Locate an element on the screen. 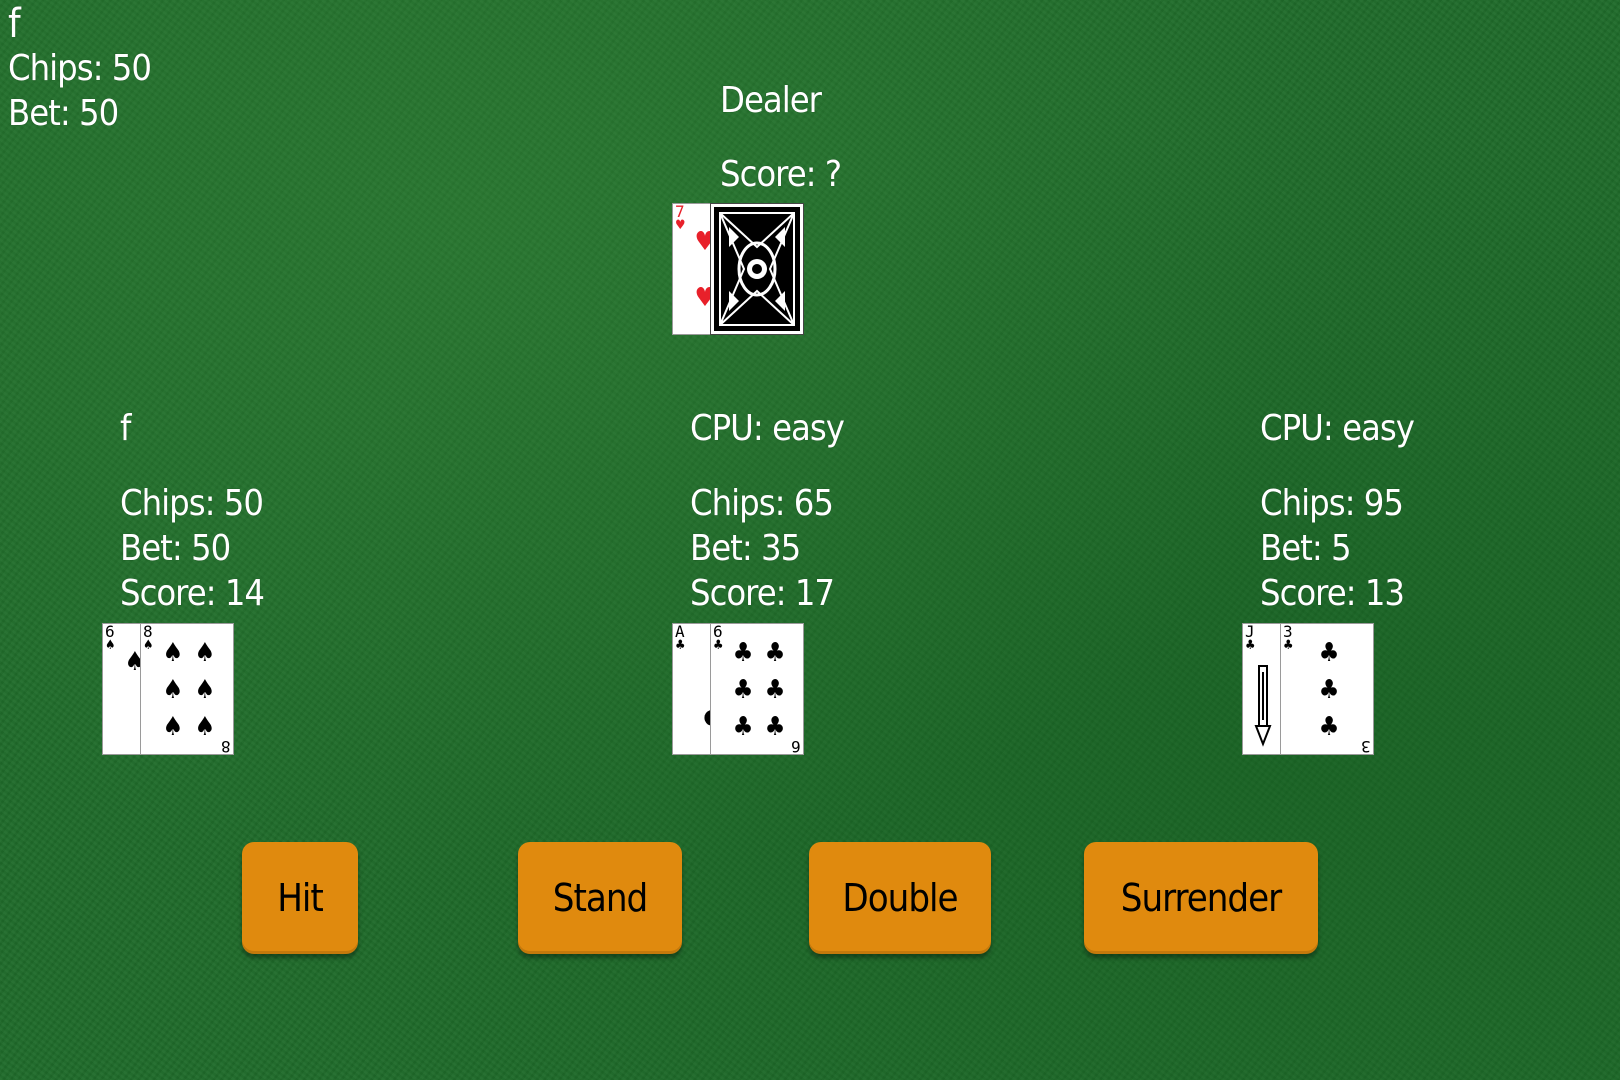 This screenshot has height=1080, width=1620. stand-button: Stand is located at coordinates (600, 898).